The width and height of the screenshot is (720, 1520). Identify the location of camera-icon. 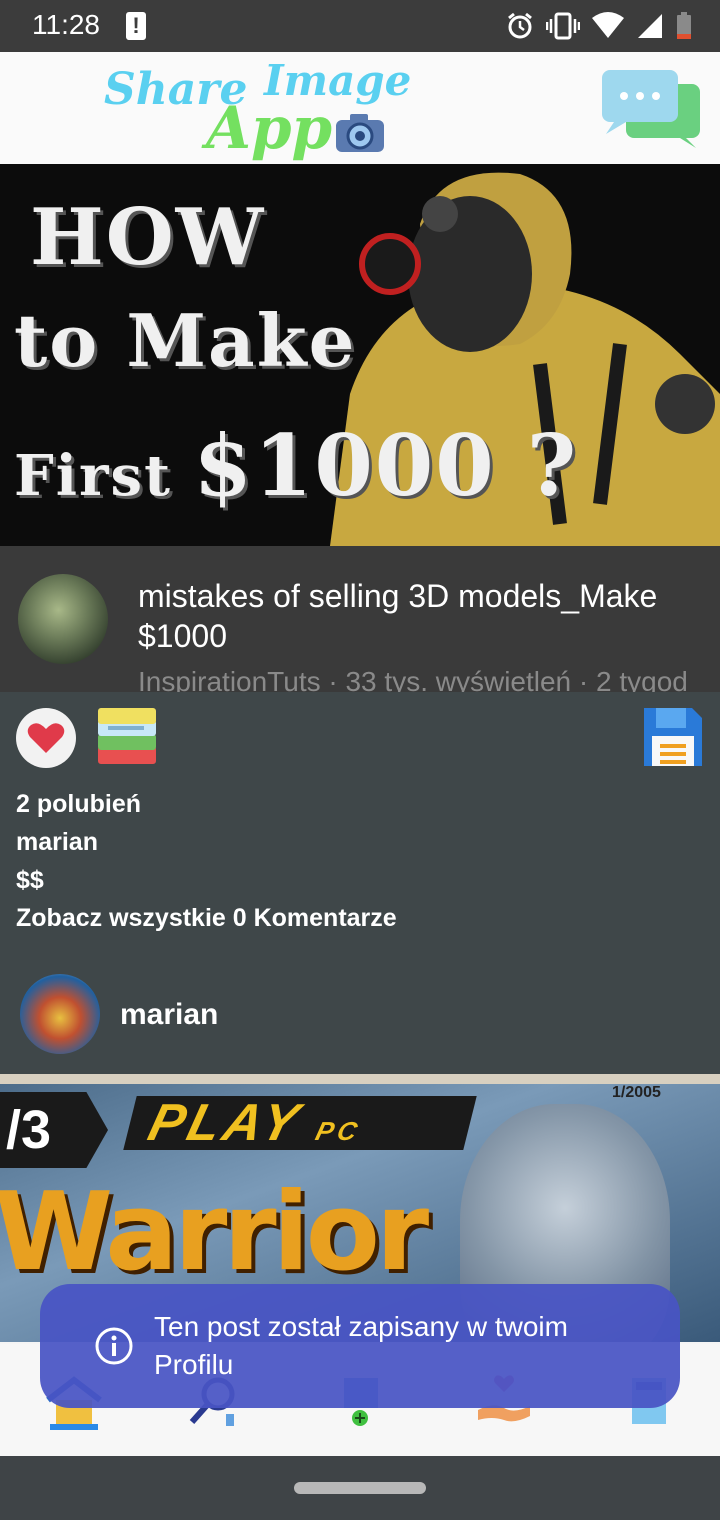
(360, 133).